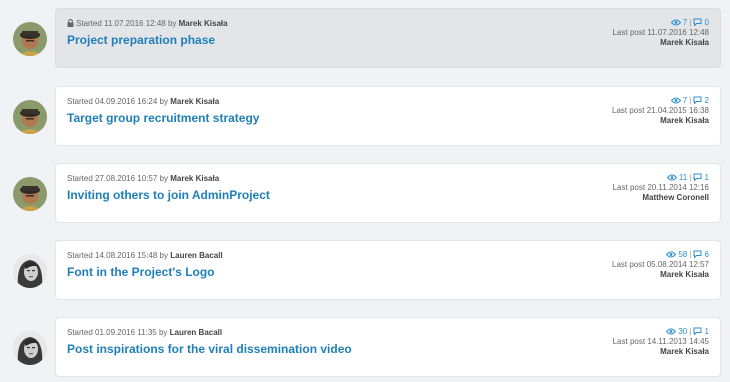  What do you see at coordinates (677, 264) in the screenshot?
I see `last-post-date: 05.08.2014 12:57` at bounding box center [677, 264].